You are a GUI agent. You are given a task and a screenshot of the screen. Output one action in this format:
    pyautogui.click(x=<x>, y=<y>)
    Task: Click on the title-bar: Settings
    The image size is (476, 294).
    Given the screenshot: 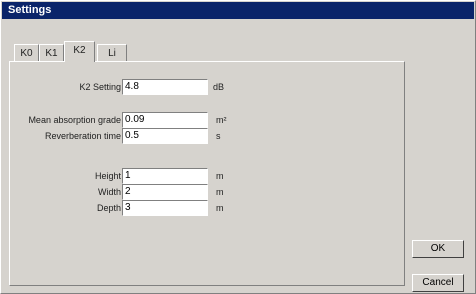 What is the action you would take?
    pyautogui.click(x=238, y=10)
    